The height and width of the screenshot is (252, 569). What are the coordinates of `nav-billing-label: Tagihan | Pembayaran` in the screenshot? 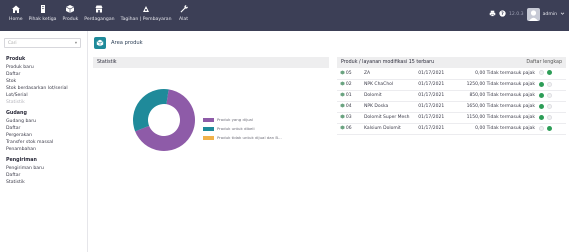 It's located at (146, 19).